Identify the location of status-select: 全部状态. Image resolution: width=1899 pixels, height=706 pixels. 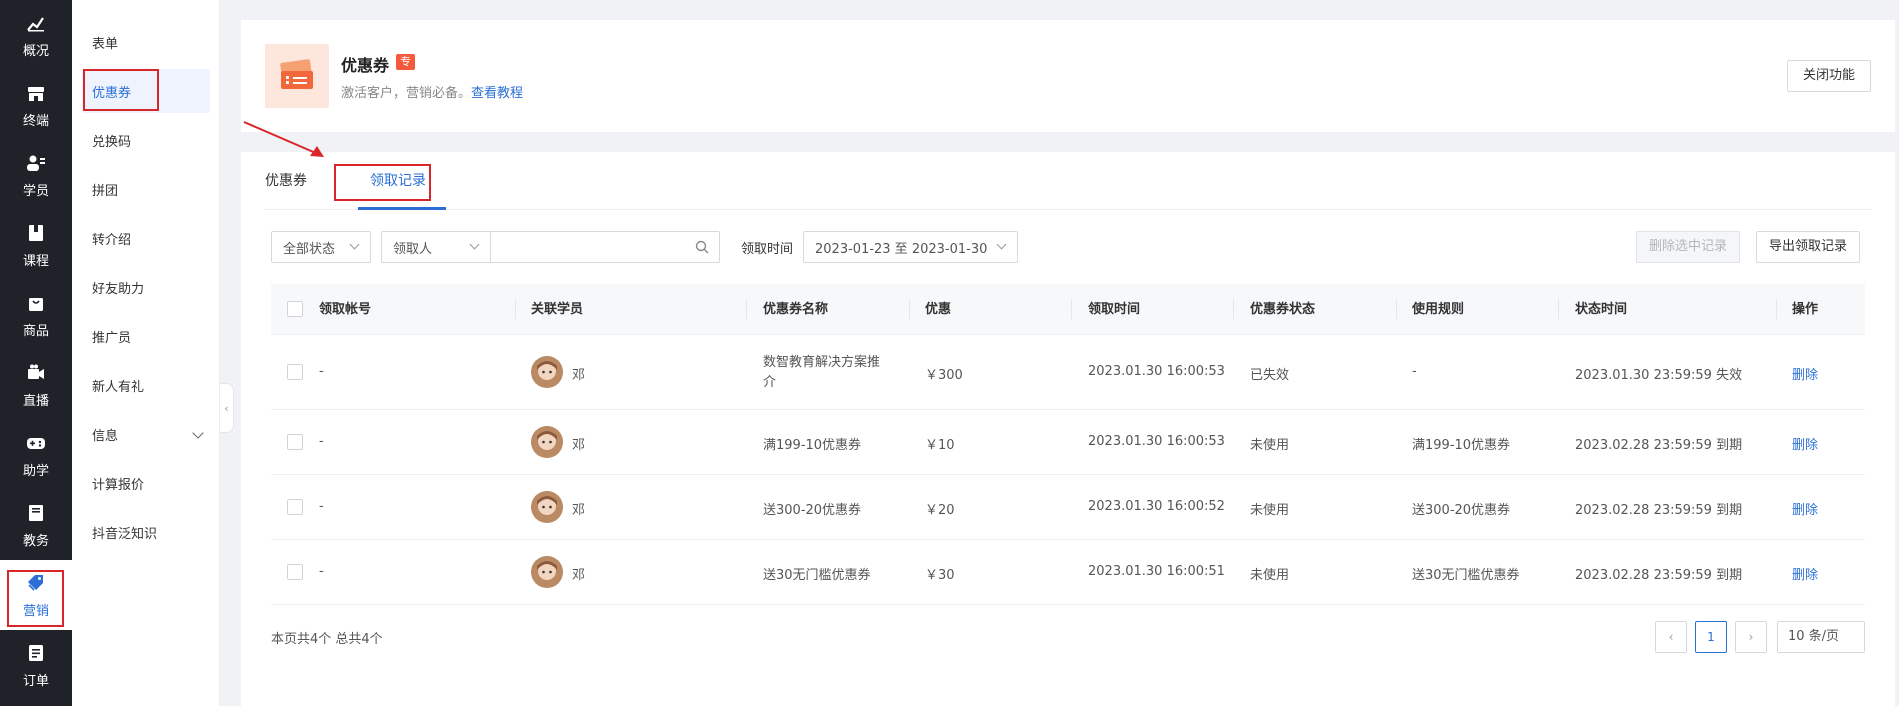
(321, 247).